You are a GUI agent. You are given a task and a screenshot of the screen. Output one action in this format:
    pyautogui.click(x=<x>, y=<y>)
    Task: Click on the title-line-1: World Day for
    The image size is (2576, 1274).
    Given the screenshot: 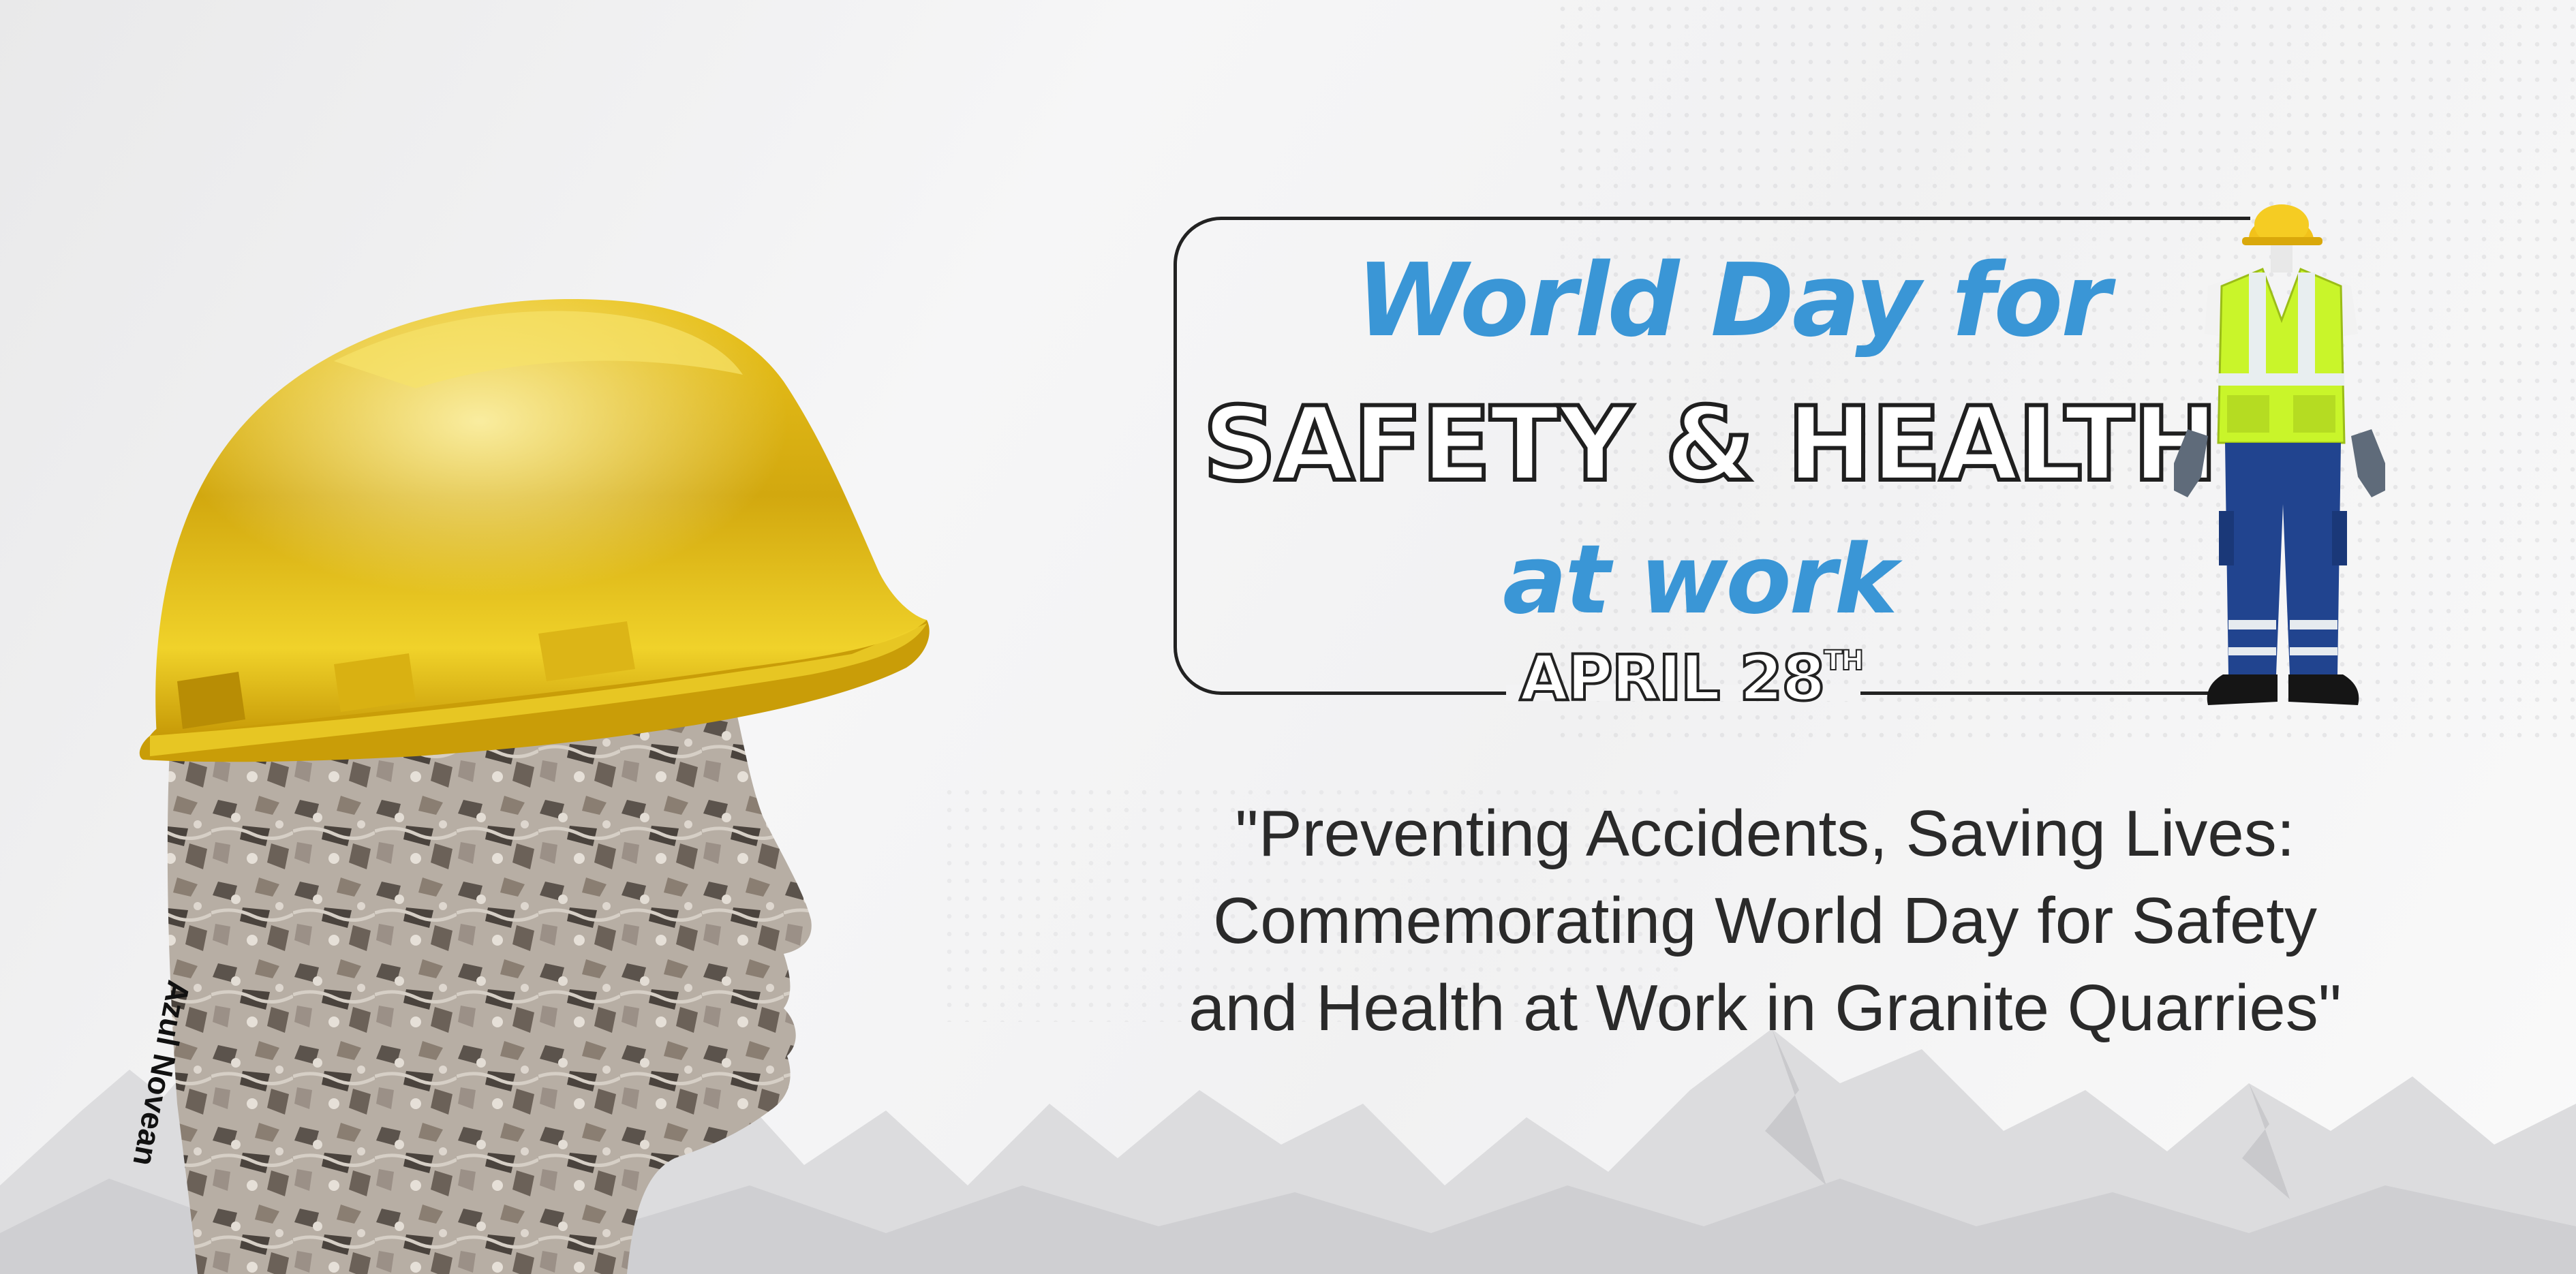 What is the action you would take?
    pyautogui.click(x=1733, y=300)
    